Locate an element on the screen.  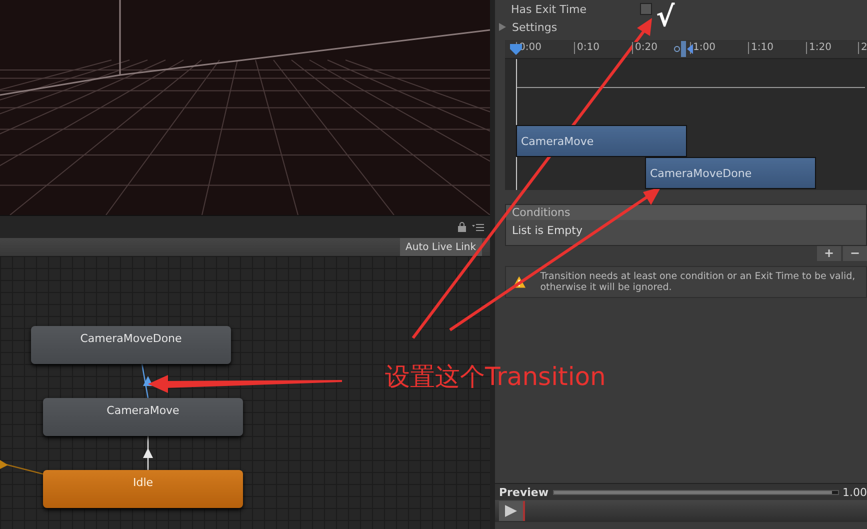
preview-speed-slider is located at coordinates (695, 492).